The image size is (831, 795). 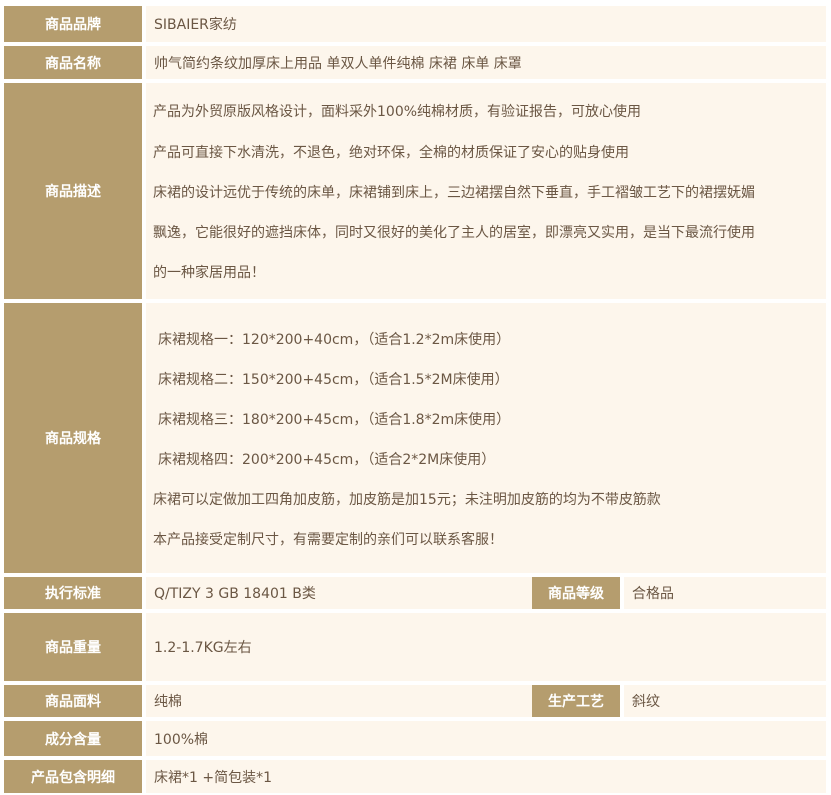 What do you see at coordinates (334, 340) in the screenshot?
I see `spec-line: 床裙规格一：120*200+40cm，（适合1.2*2m床使用）` at bounding box center [334, 340].